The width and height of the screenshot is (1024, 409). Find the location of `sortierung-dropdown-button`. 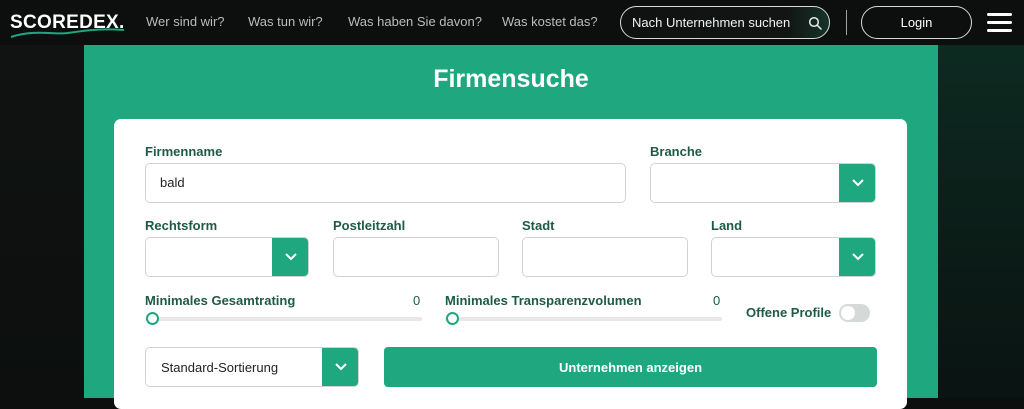

sortierung-dropdown-button is located at coordinates (340, 367).